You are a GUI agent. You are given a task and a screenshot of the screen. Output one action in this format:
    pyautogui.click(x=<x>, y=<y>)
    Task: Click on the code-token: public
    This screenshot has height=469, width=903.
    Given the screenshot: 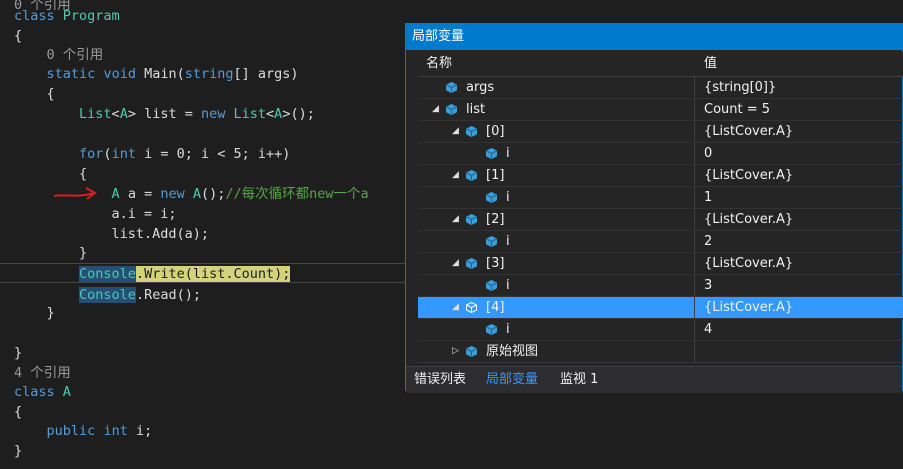 What is the action you would take?
    pyautogui.click(x=71, y=431)
    